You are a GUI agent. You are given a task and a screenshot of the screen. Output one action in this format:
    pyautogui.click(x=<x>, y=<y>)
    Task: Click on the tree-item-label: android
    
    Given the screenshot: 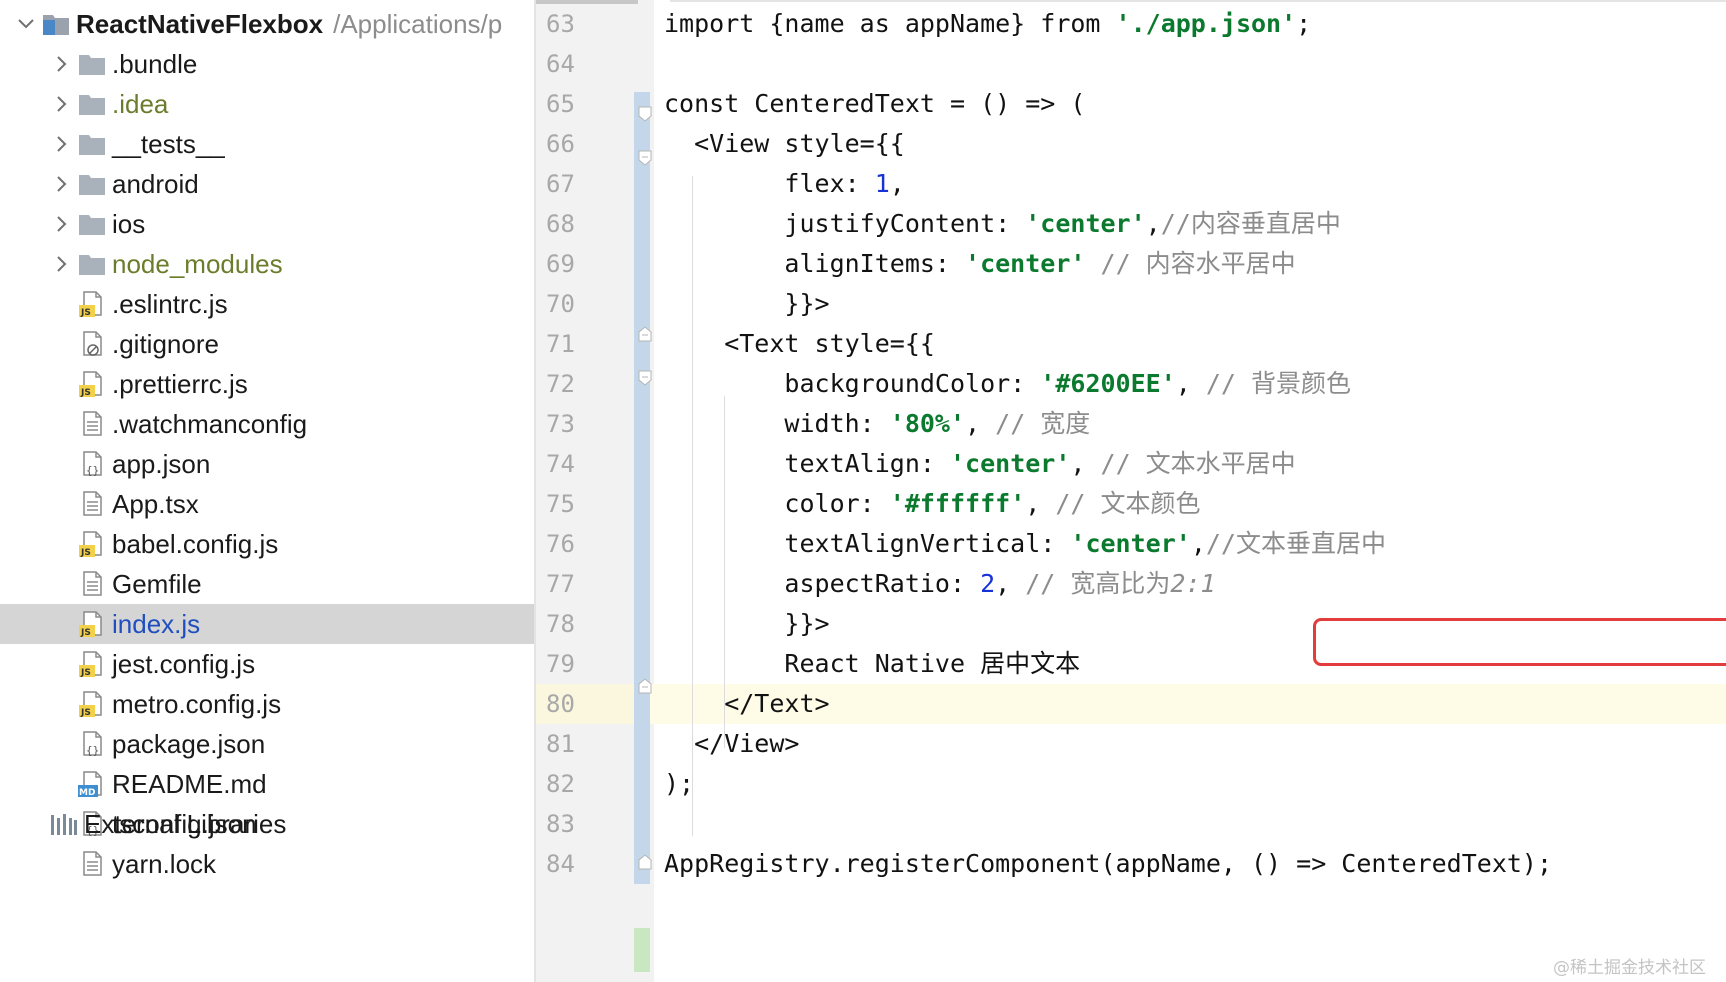 What is the action you would take?
    pyautogui.click(x=155, y=183)
    